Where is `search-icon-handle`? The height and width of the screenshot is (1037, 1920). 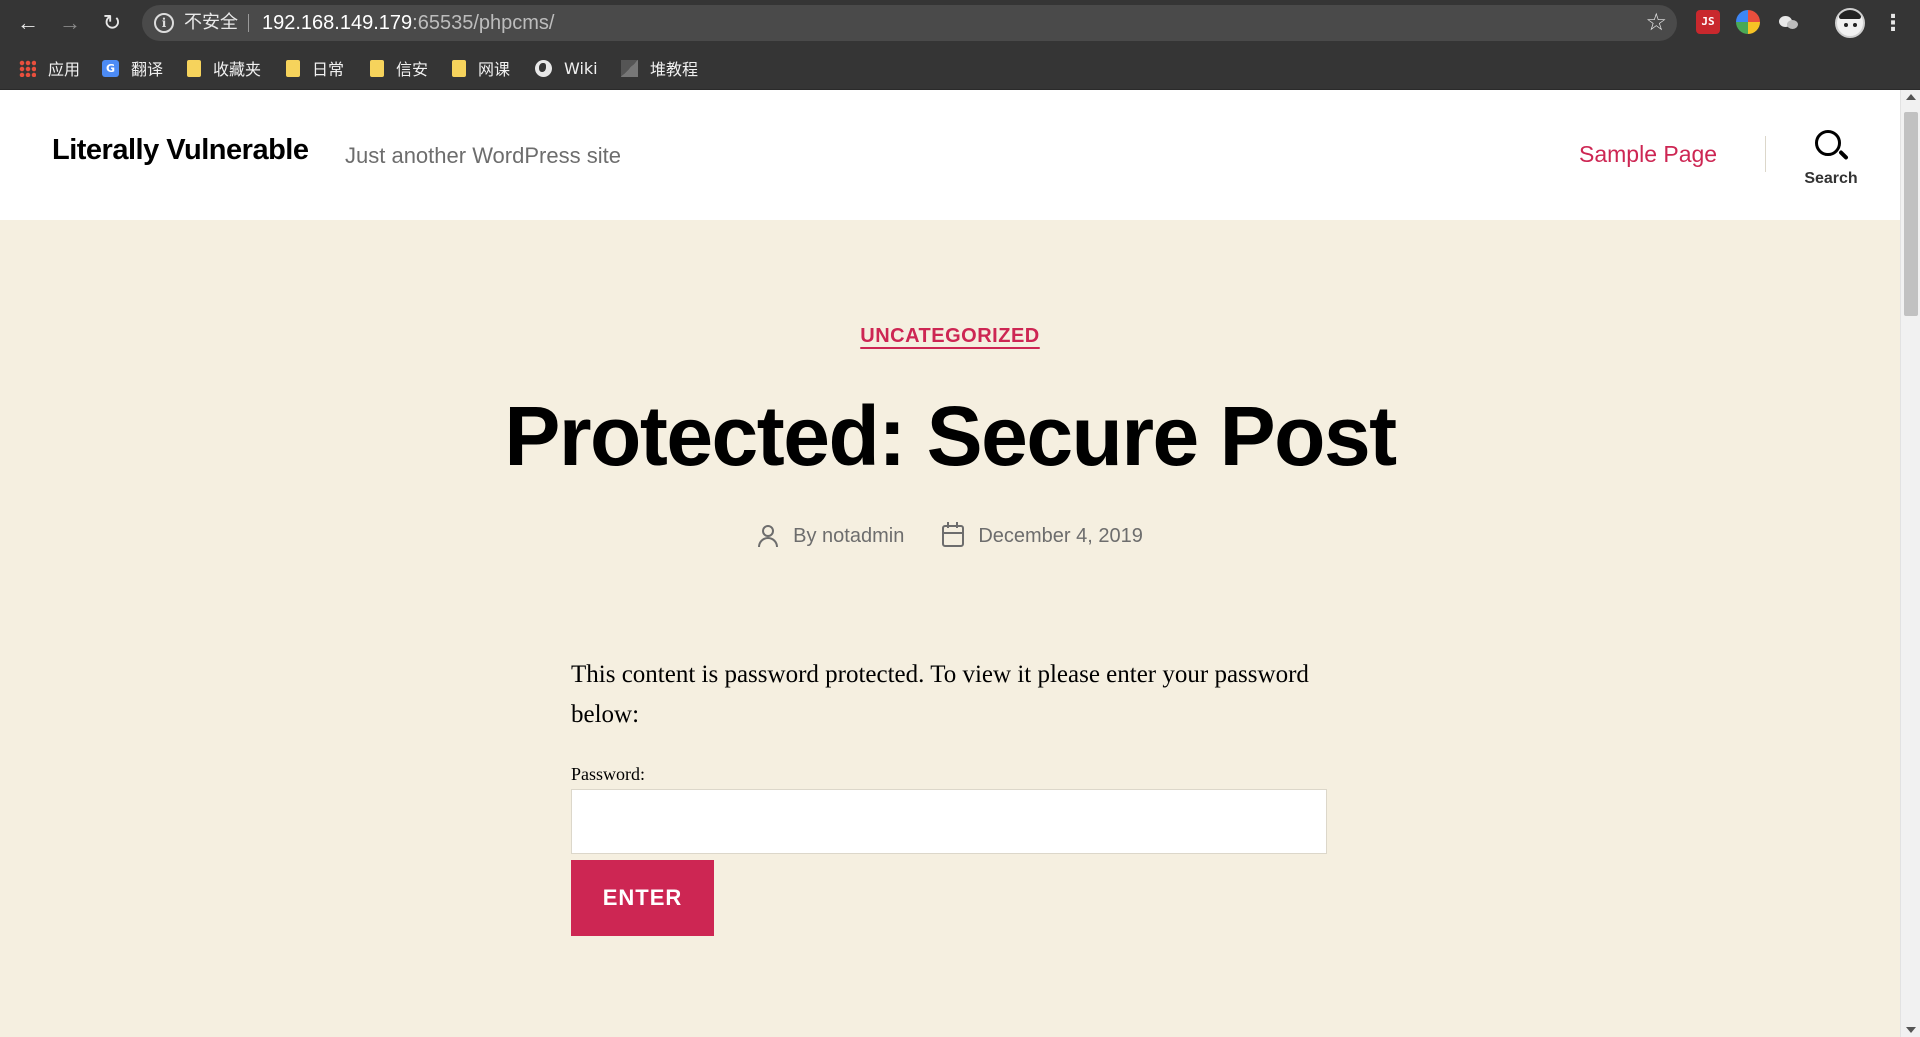 search-icon-handle is located at coordinates (1843, 155).